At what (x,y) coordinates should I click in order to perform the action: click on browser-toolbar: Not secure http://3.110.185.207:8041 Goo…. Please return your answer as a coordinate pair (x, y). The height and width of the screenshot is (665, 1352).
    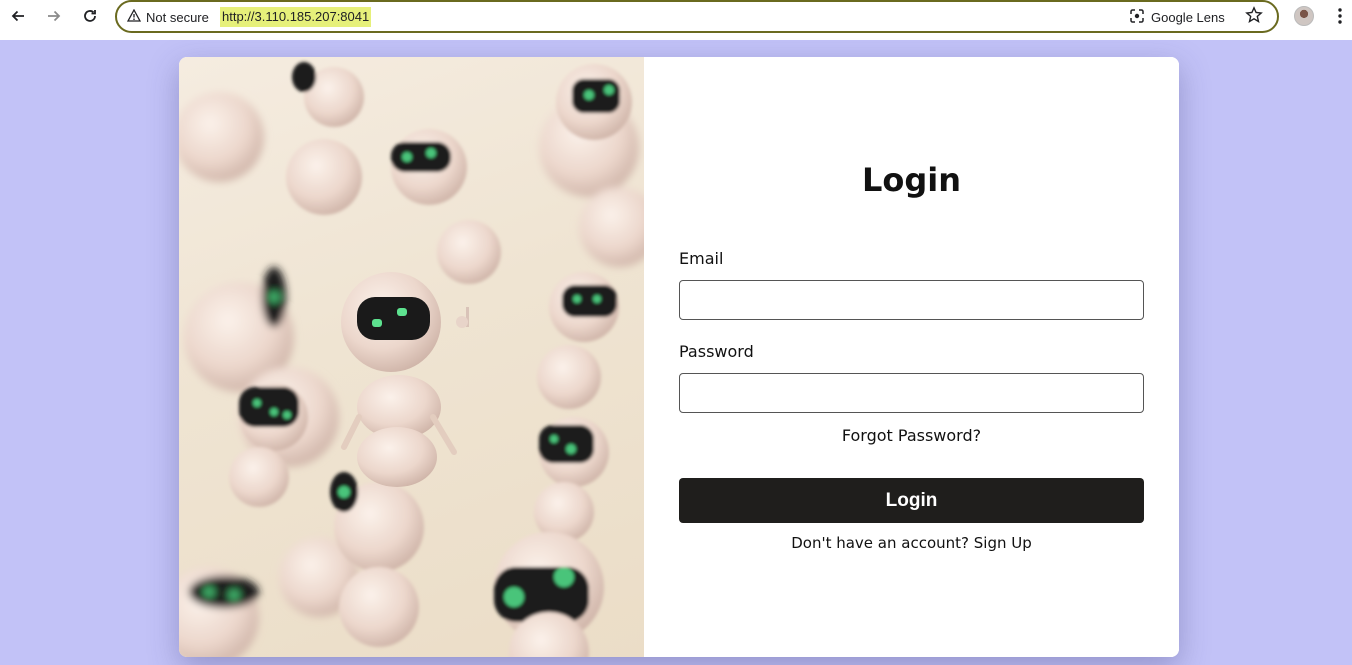
    Looking at the image, I should click on (676, 20).